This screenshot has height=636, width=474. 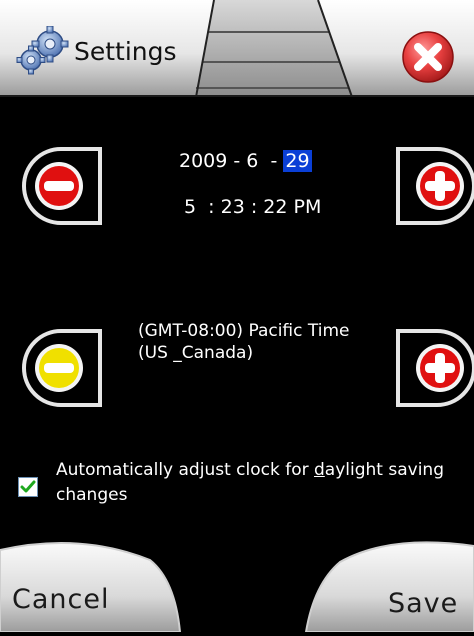 I want to click on date-decrement-button, so click(x=62, y=186).